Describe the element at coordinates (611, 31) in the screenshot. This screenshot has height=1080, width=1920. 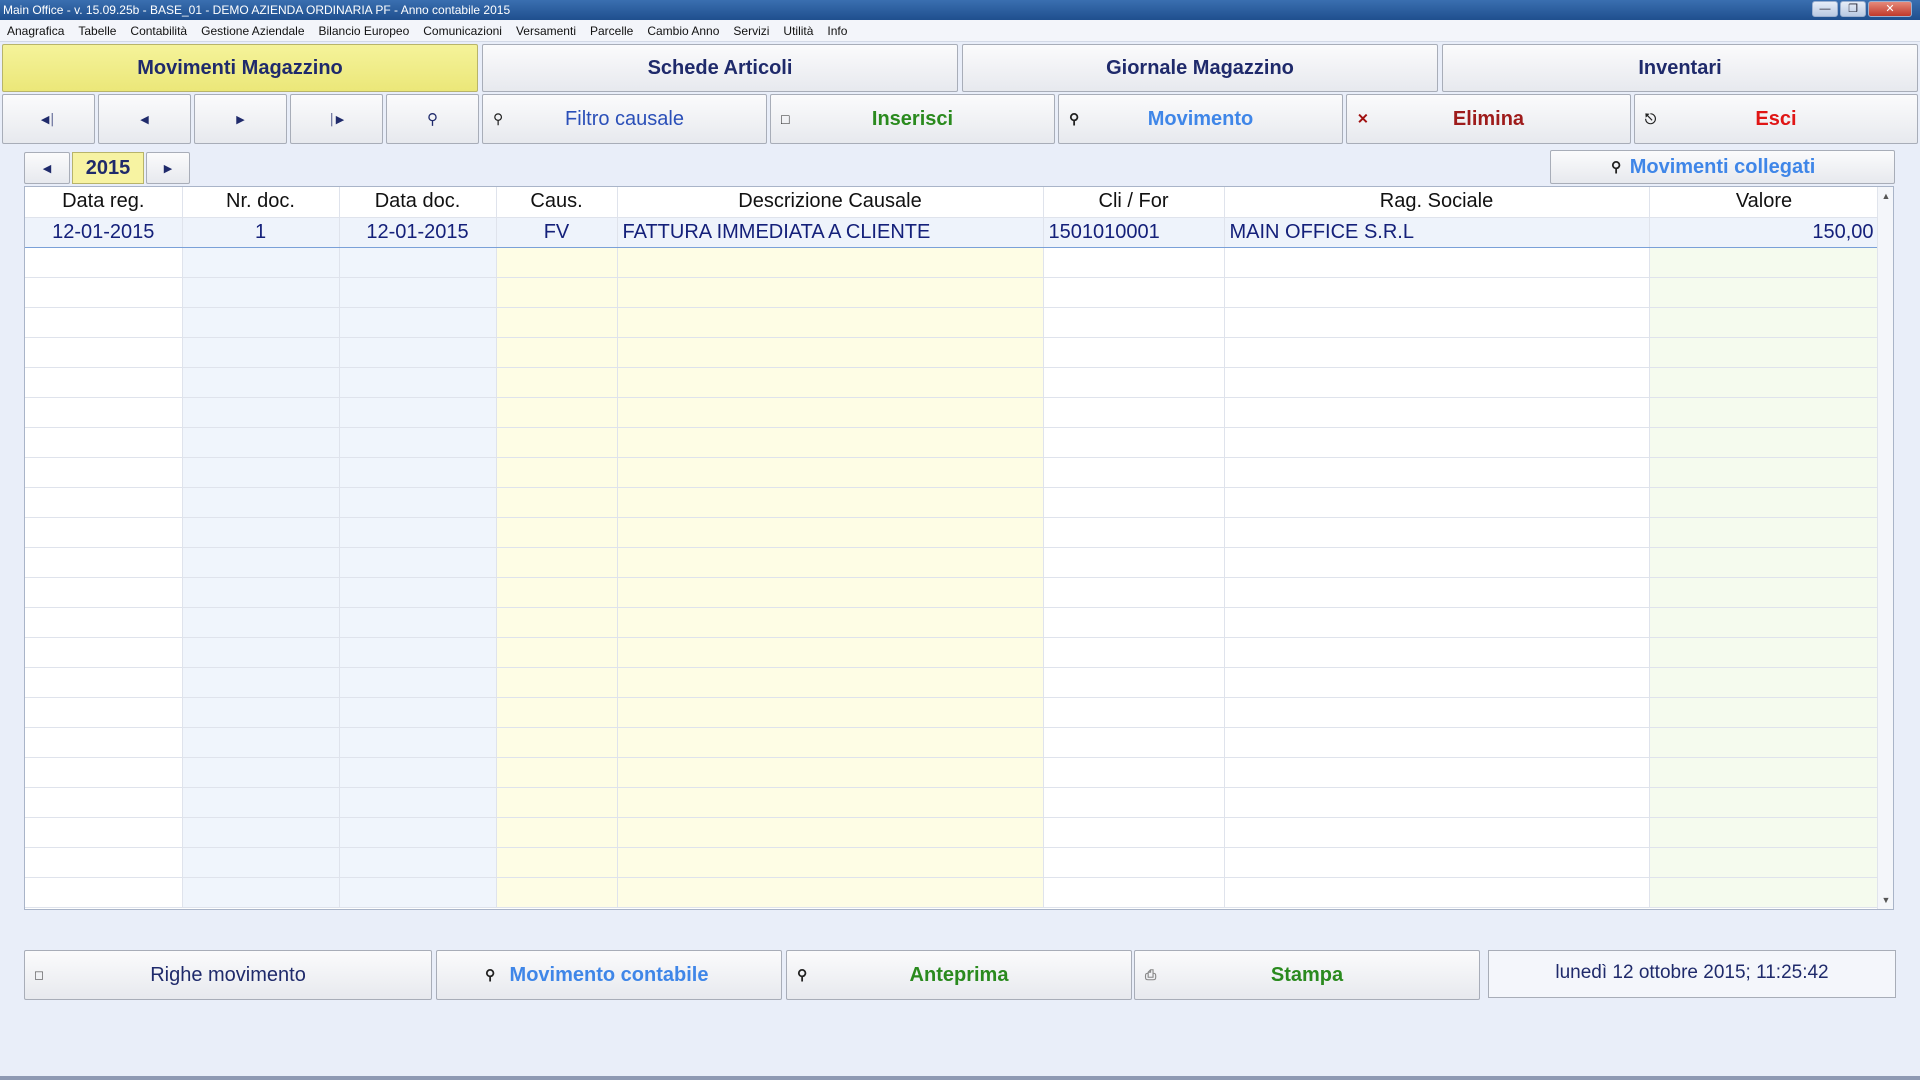
I see `menu-parcelle: Parcelle` at that location.